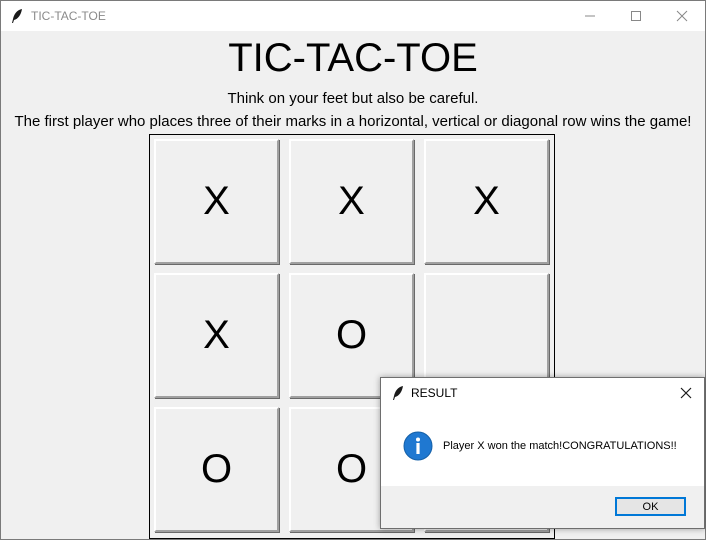 The image size is (706, 540). I want to click on cell-r2-c1: X, so click(216, 335).